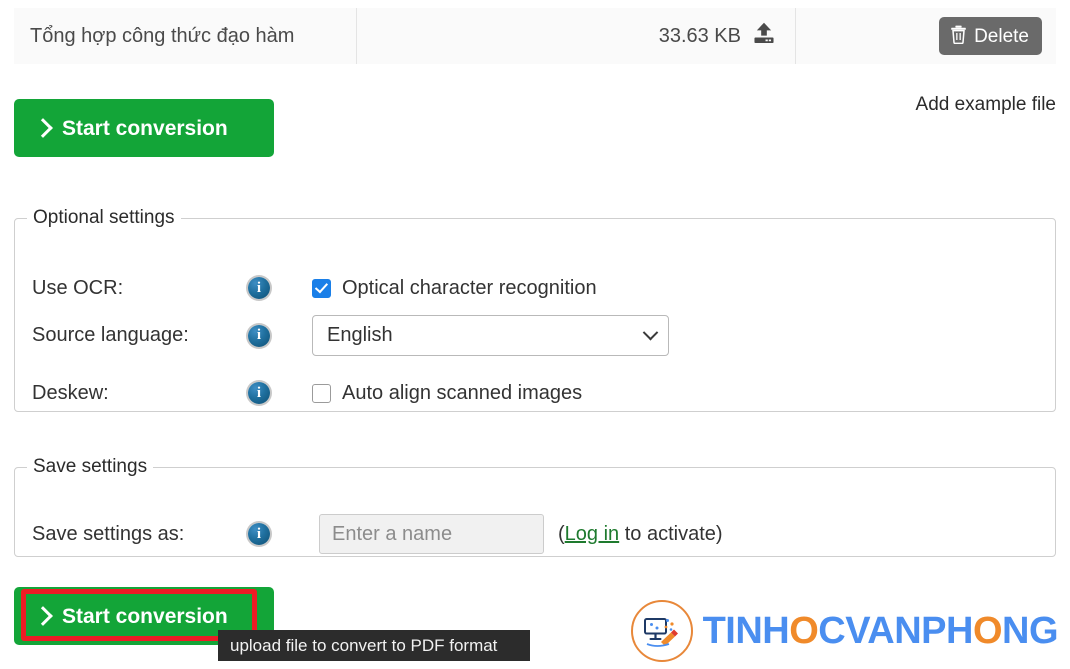 This screenshot has height=669, width=1070. I want to click on row-deskew: Deskew: i Auto align scanned images, so click(535, 393).